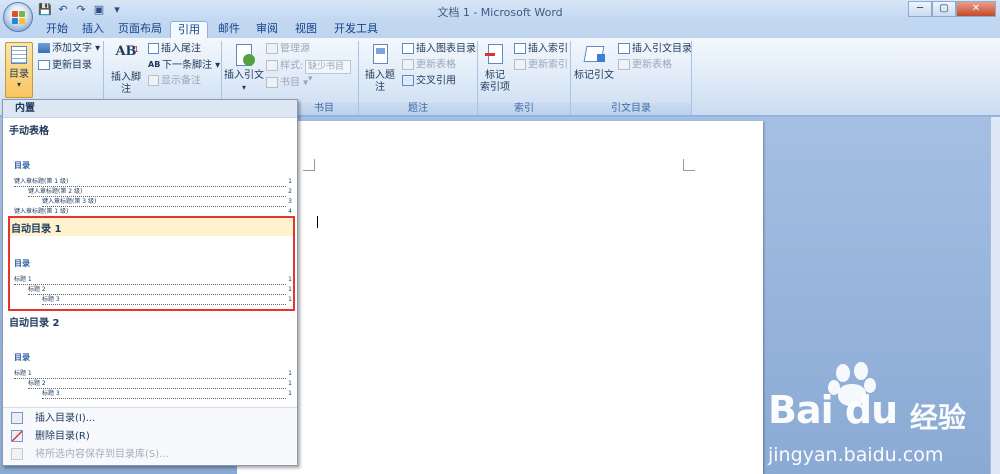  Describe the element at coordinates (408, 48) in the screenshot. I see `table-of-figures-icon` at that location.